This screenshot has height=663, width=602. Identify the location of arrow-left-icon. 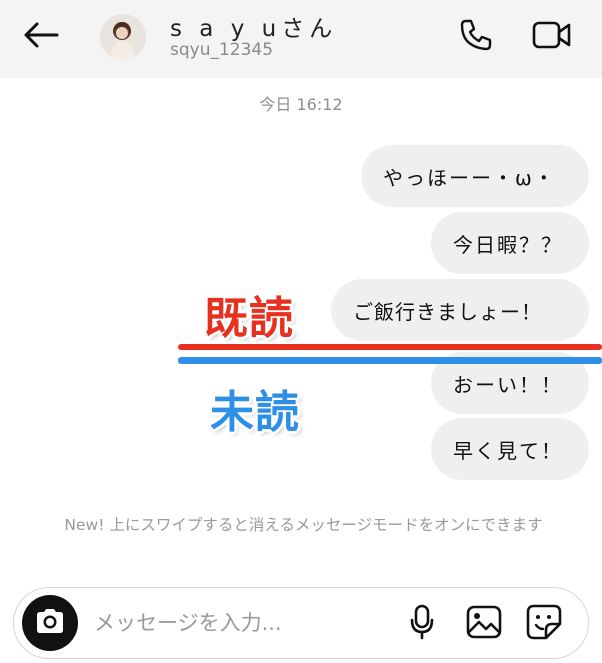
(41, 37).